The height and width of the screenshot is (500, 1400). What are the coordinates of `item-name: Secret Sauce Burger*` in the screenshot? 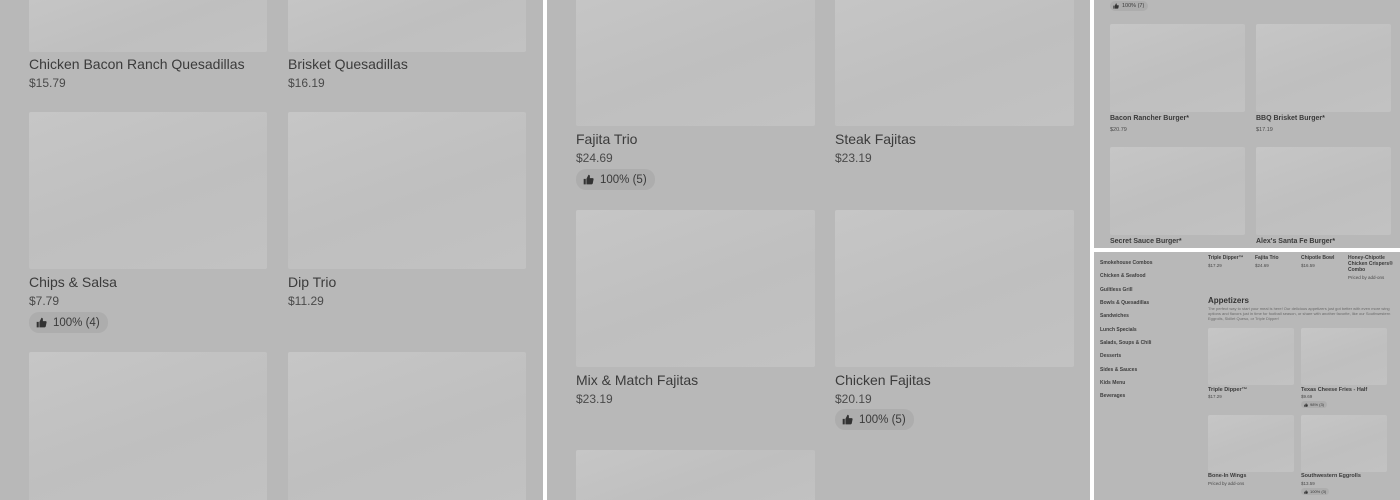 It's located at (1146, 241).